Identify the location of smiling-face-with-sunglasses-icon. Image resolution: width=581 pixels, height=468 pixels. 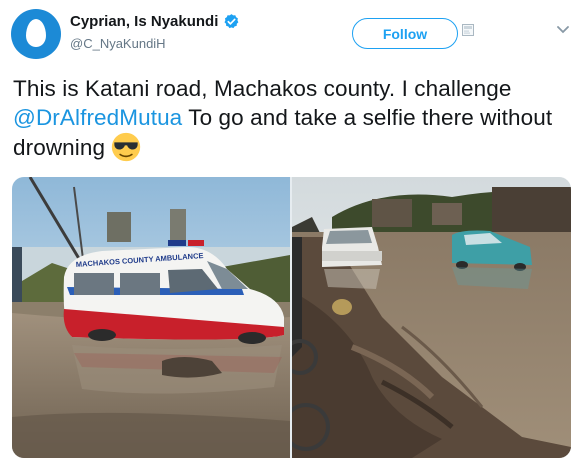
(126, 147).